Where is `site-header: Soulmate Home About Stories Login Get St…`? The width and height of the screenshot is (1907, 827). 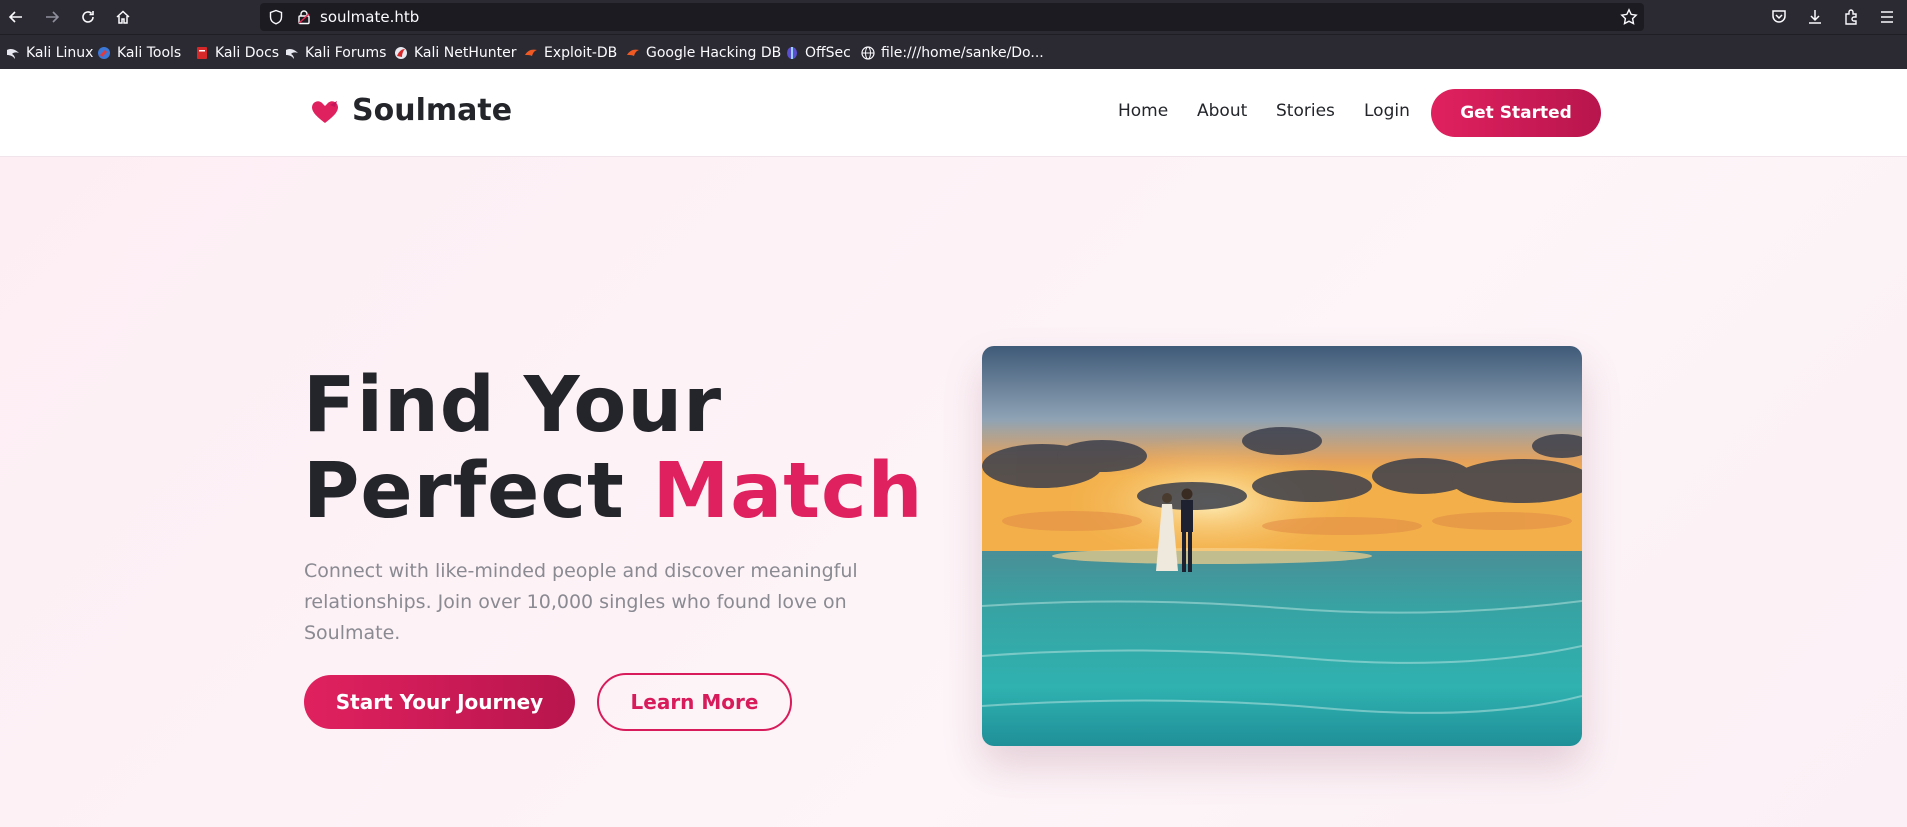
site-header: Soulmate Home About Stories Login Get St… is located at coordinates (953, 113).